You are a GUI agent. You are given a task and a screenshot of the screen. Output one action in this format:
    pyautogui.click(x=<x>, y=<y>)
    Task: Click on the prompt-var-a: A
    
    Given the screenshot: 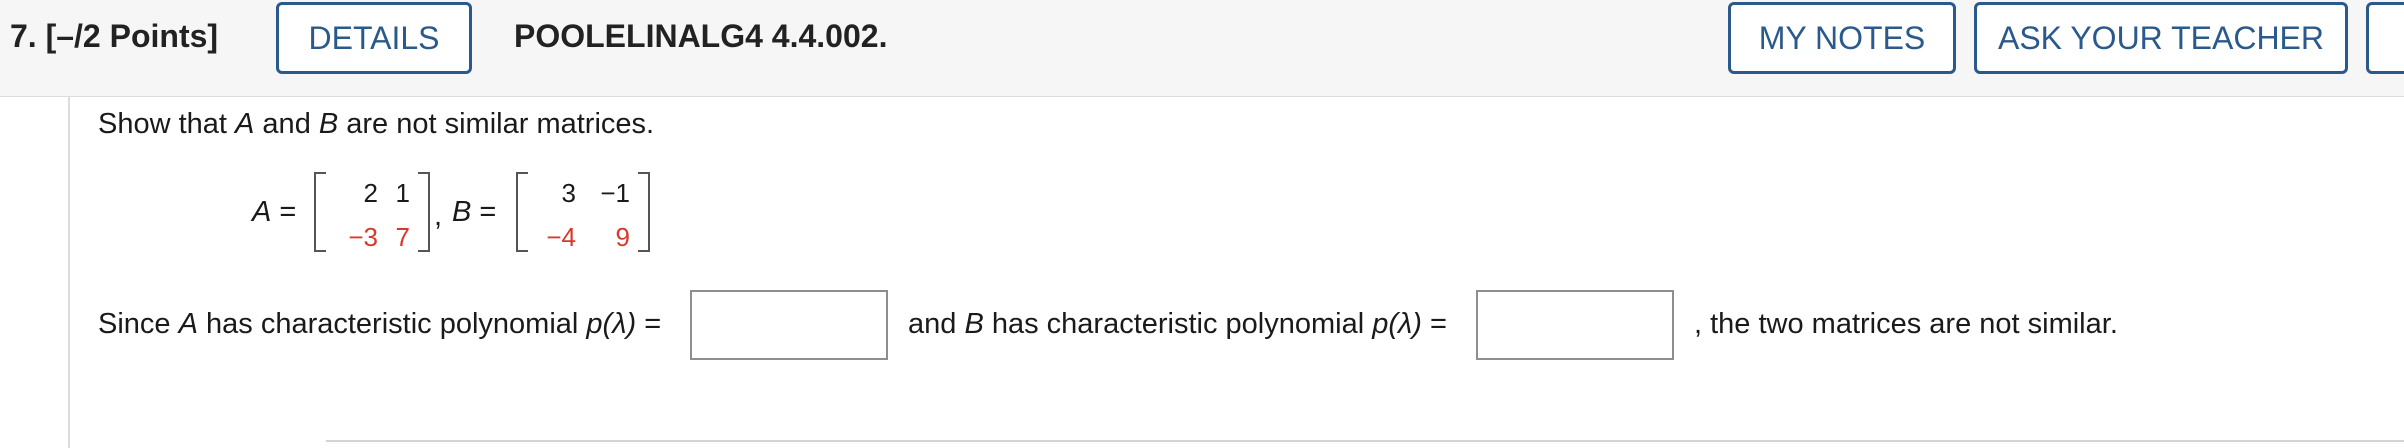 What is the action you would take?
    pyautogui.click(x=245, y=124)
    